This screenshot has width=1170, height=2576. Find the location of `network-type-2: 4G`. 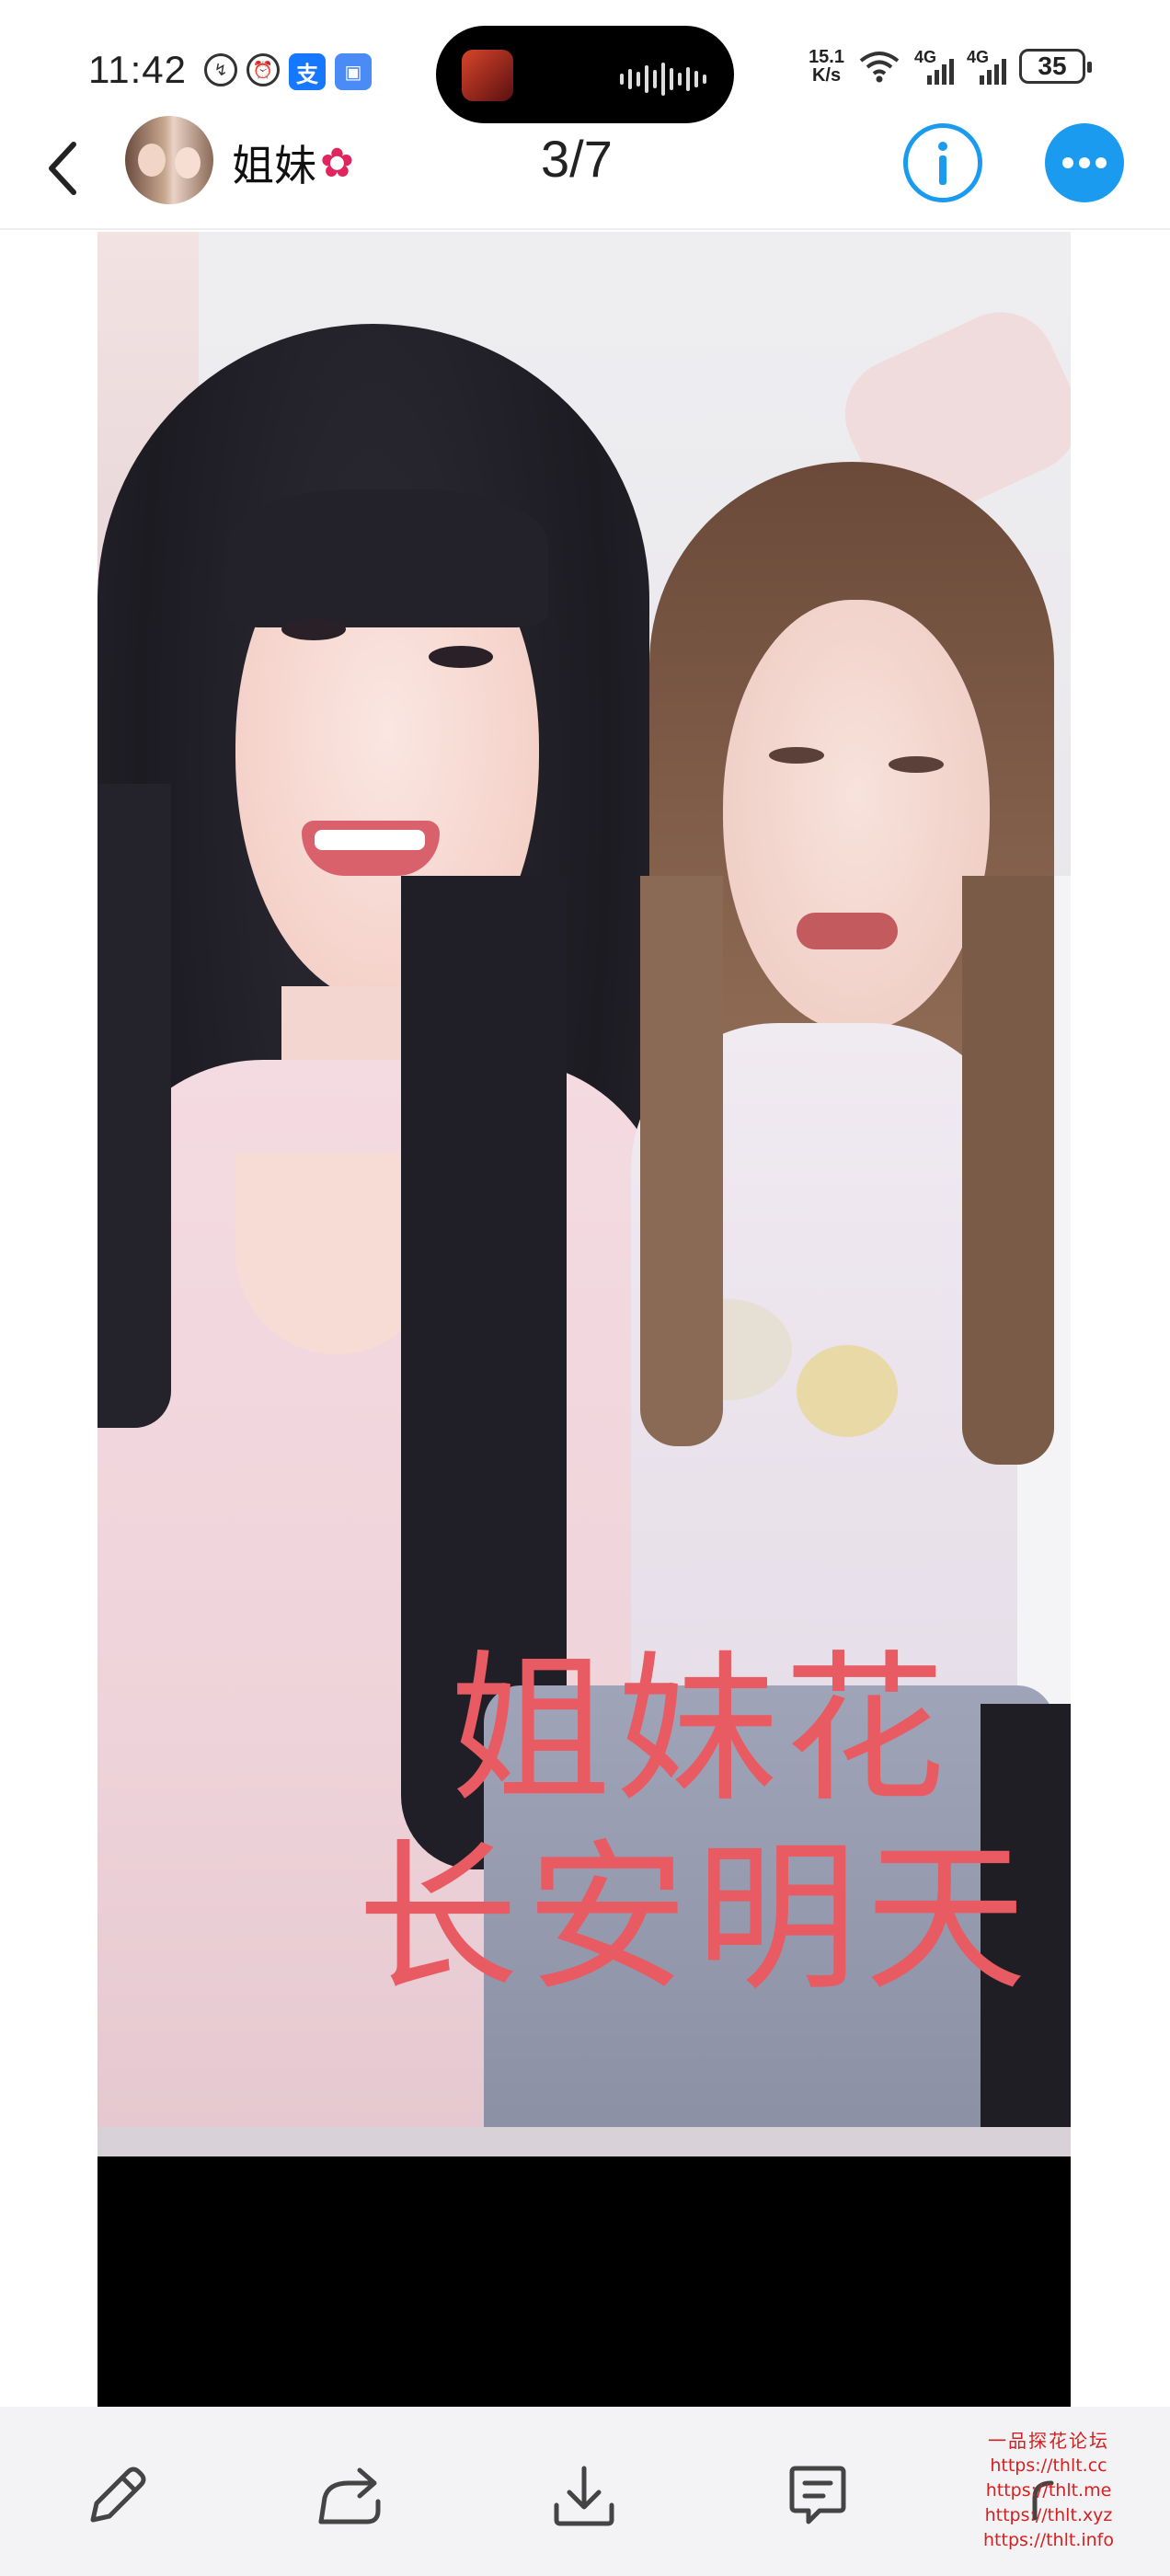

network-type-2: 4G is located at coordinates (978, 57).